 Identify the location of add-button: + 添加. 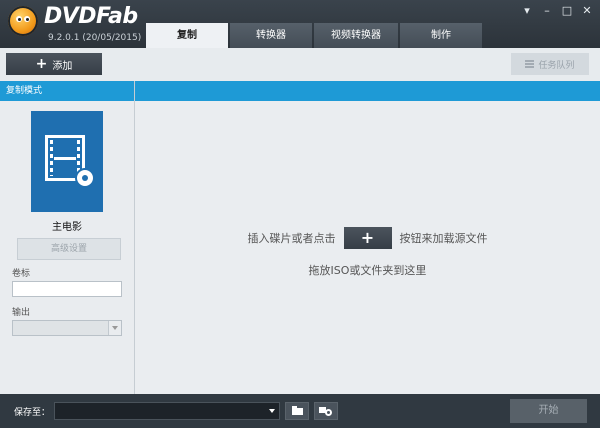
(54, 64).